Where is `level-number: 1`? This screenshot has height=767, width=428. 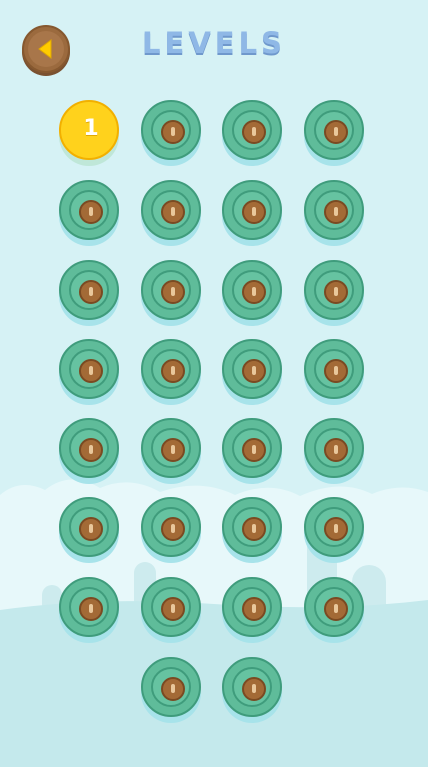
level-number: 1 is located at coordinates (91, 128).